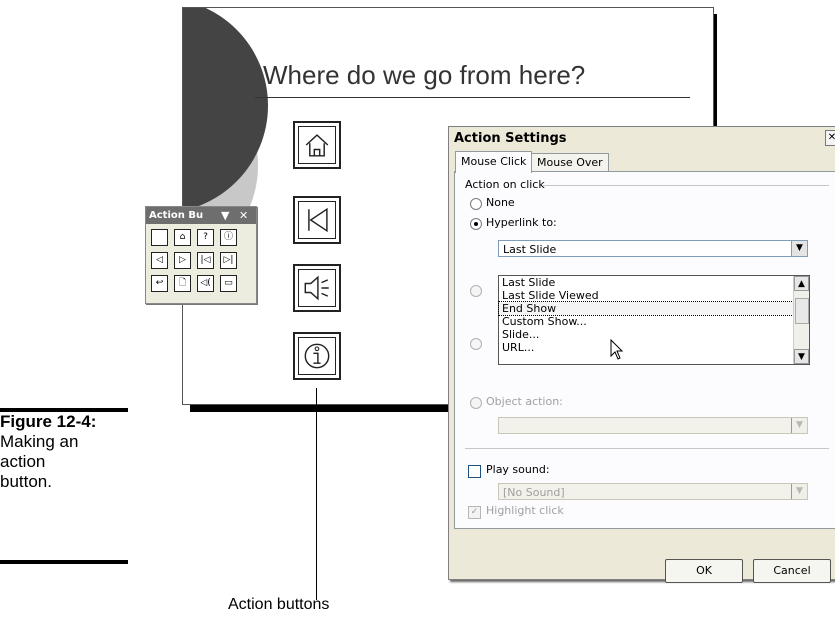 The height and width of the screenshot is (623, 835). Describe the element at coordinates (424, 75) in the screenshot. I see `slide-title: Where do we go from here?` at that location.